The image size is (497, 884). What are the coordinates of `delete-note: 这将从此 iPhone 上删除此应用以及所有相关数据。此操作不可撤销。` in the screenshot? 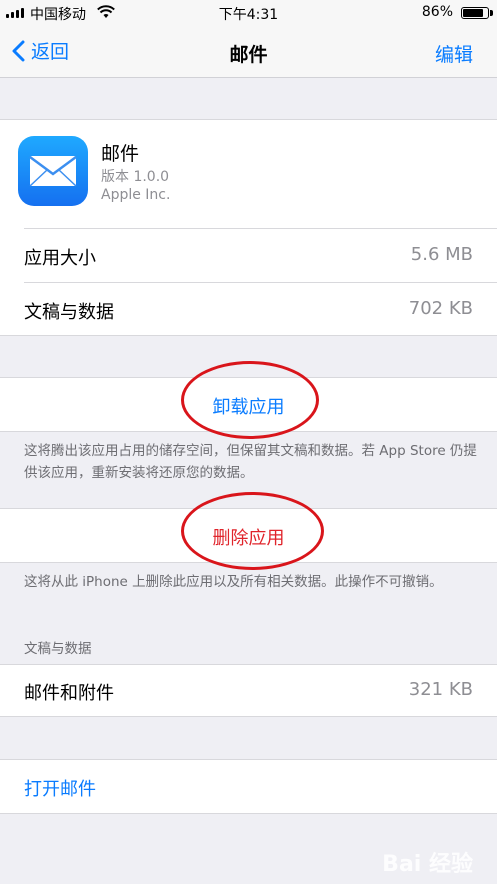 It's located at (233, 582).